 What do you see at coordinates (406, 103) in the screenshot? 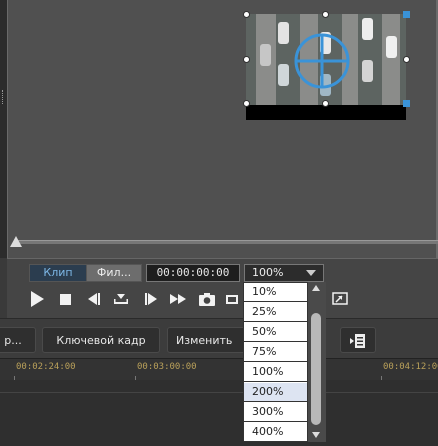
I see `resize-handle-bottom-right` at bounding box center [406, 103].